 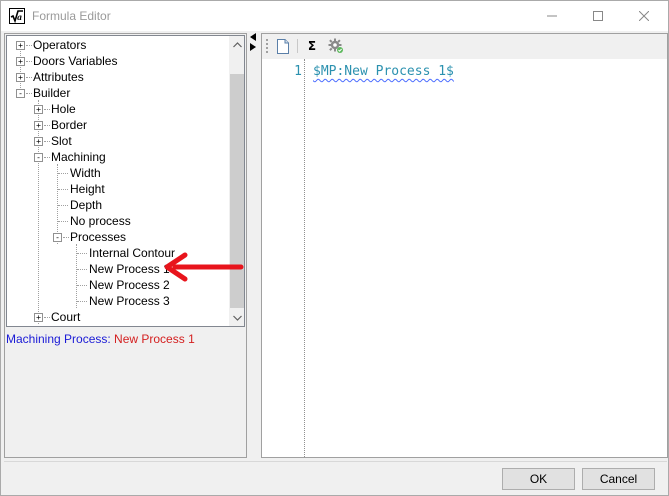 I want to click on scroll-up-button, so click(x=236, y=44).